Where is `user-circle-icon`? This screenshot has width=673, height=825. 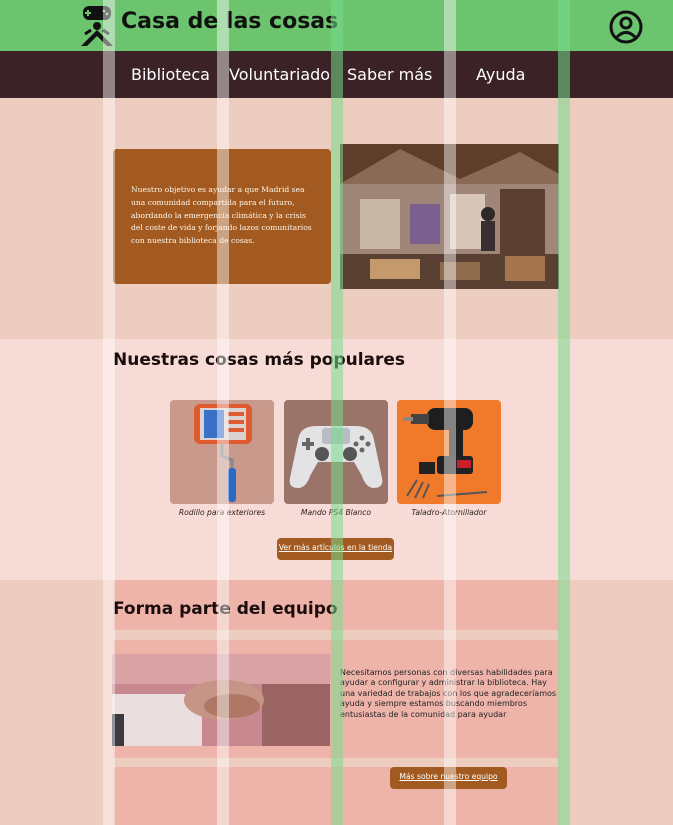
user-circle-icon is located at coordinates (626, 27).